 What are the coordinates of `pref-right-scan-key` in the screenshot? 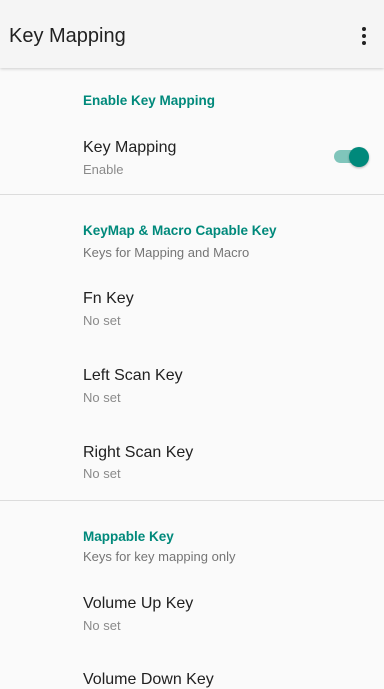 It's located at (192, 464).